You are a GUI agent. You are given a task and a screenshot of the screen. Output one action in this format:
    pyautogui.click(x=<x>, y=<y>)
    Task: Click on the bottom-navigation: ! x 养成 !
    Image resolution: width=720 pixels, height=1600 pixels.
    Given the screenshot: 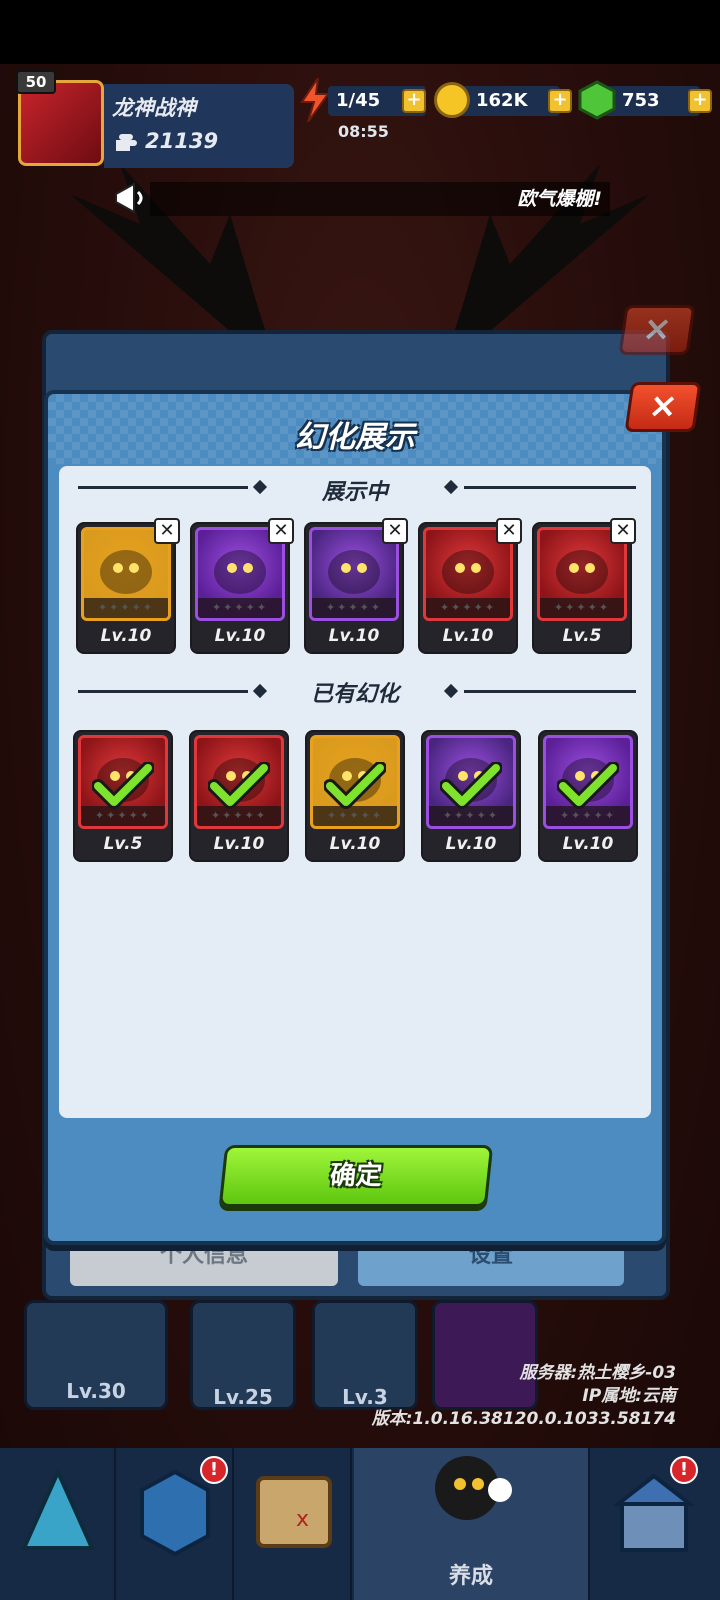 What is the action you would take?
    pyautogui.click(x=360, y=1524)
    